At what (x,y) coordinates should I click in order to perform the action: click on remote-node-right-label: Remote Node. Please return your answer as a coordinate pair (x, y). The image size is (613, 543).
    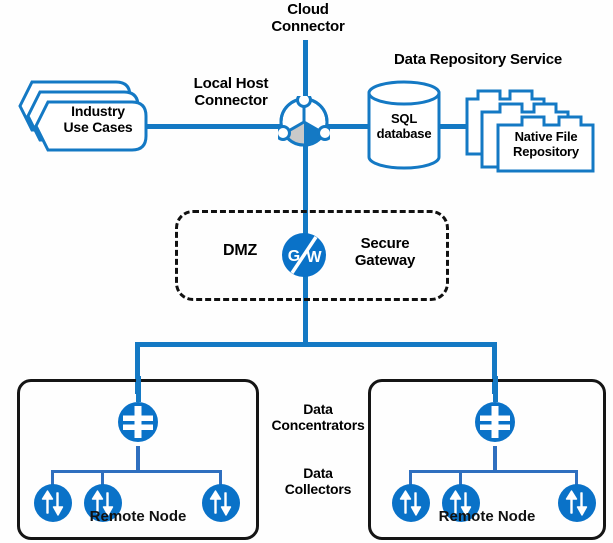
    Looking at the image, I should click on (487, 516).